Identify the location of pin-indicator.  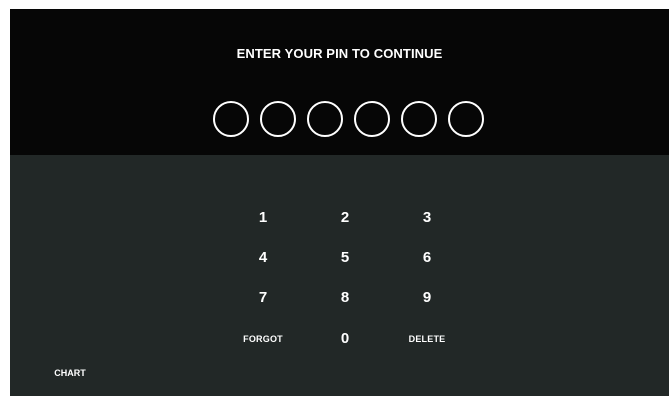
(348, 119).